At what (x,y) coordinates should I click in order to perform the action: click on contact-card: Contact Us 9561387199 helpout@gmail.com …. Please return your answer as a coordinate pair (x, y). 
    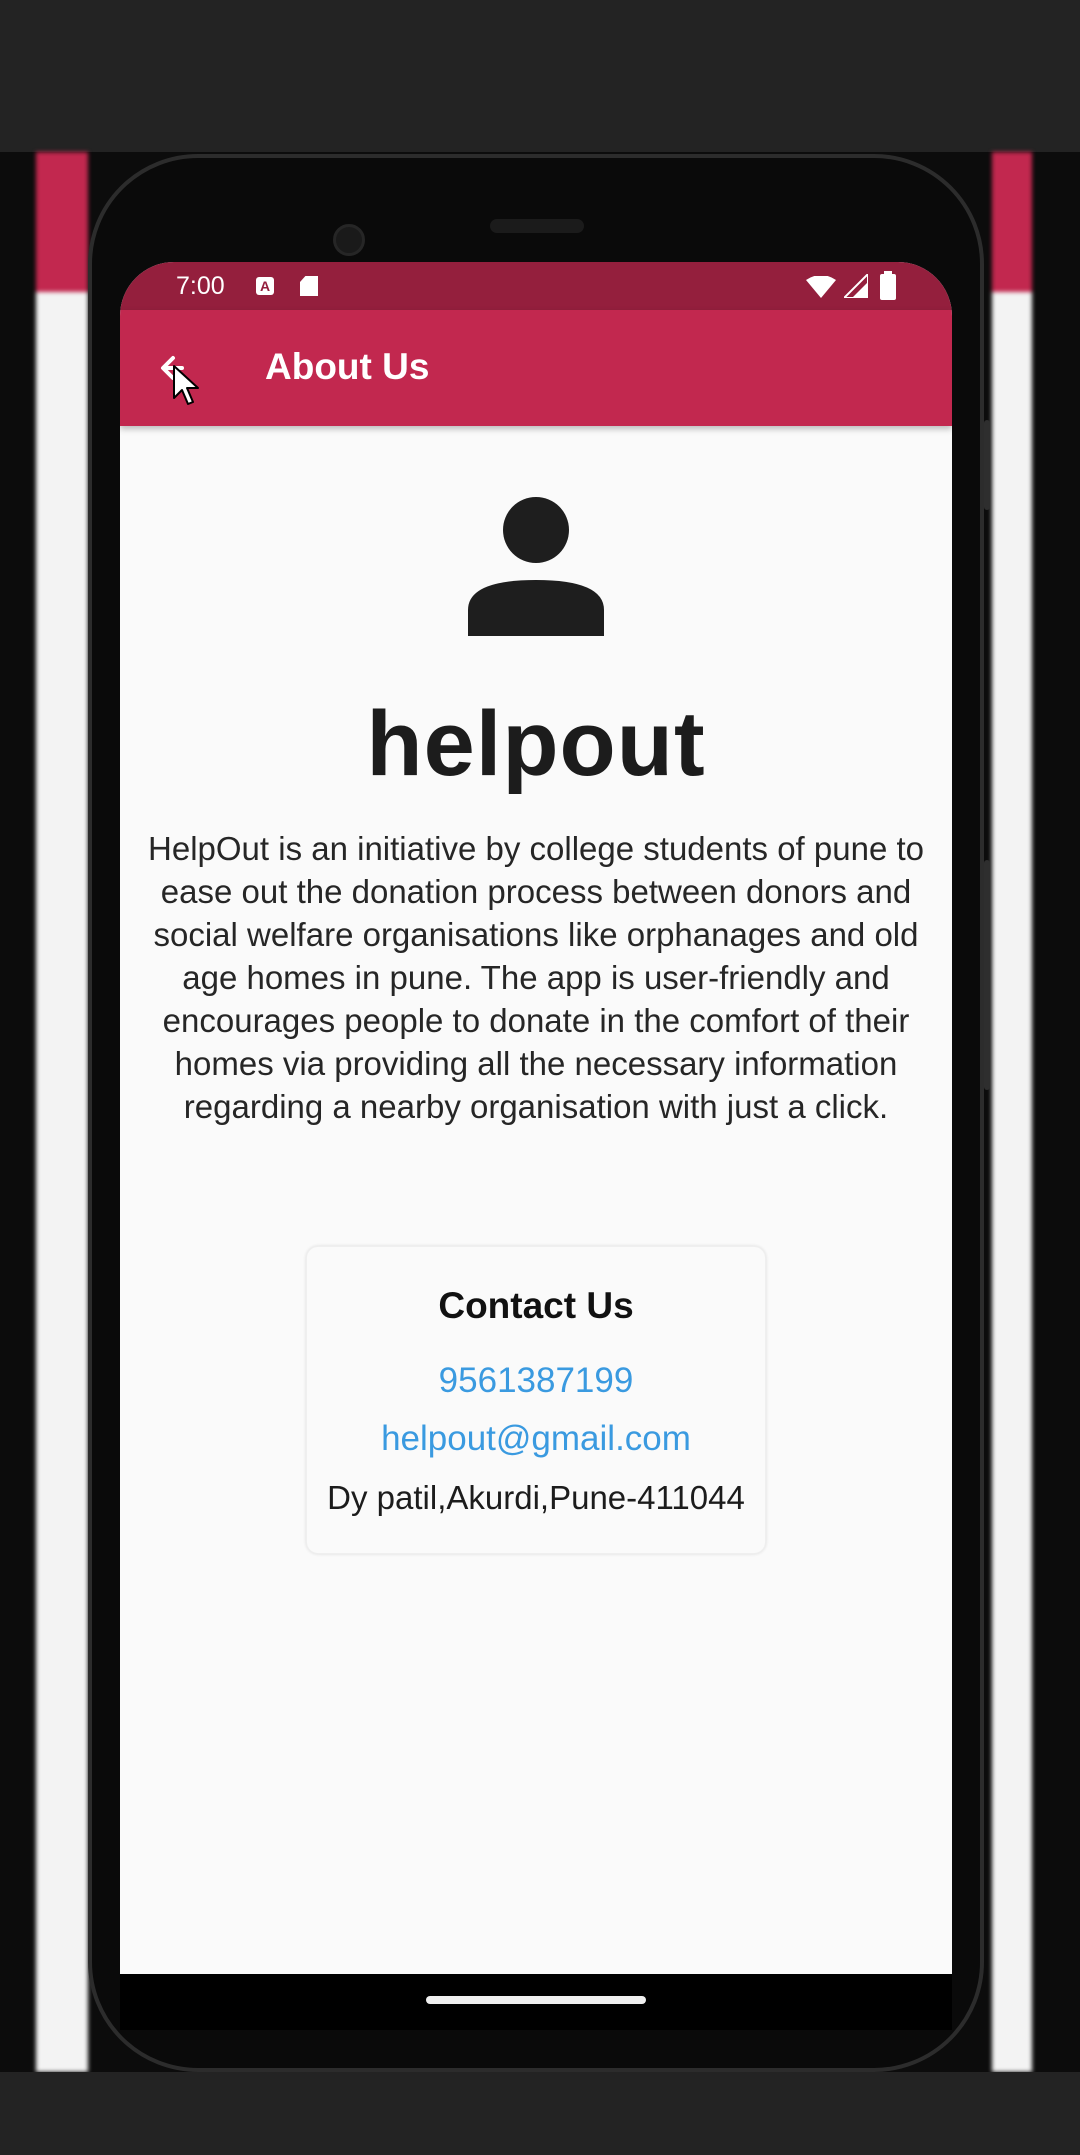
    Looking at the image, I should click on (536, 1400).